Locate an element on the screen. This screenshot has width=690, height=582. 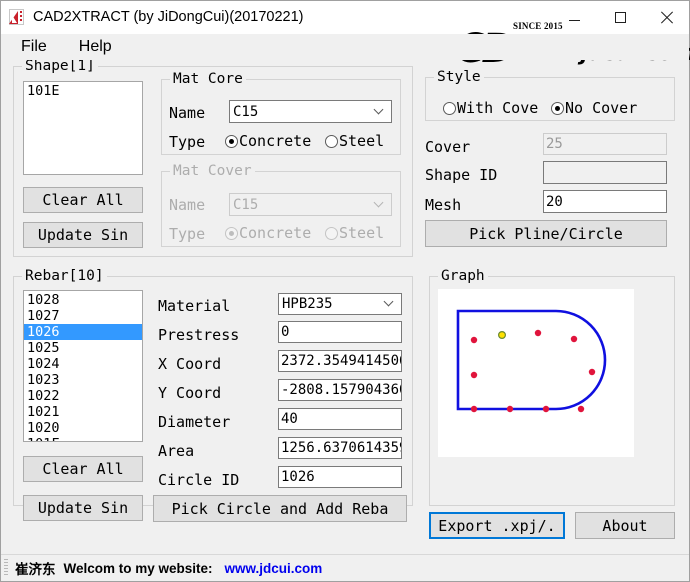
maximize-button is located at coordinates (620, 17).